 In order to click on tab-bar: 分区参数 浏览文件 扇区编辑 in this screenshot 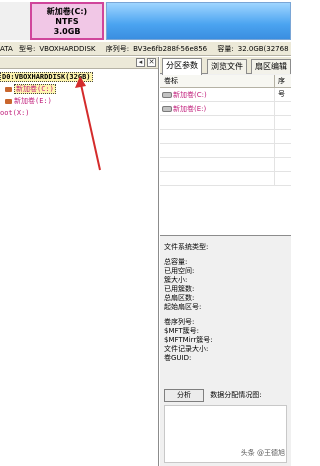, I will do `click(225, 66)`.